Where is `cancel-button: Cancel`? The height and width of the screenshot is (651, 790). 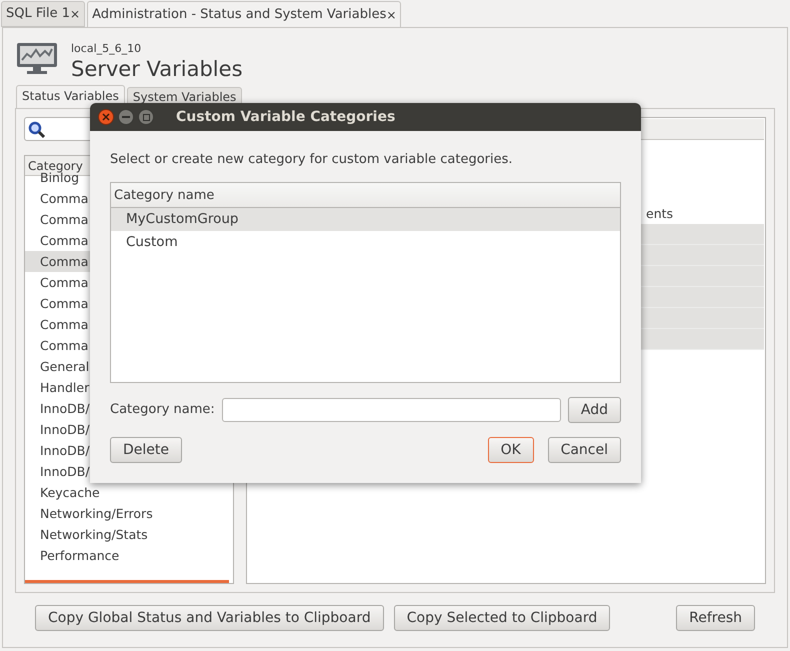
cancel-button: Cancel is located at coordinates (584, 450).